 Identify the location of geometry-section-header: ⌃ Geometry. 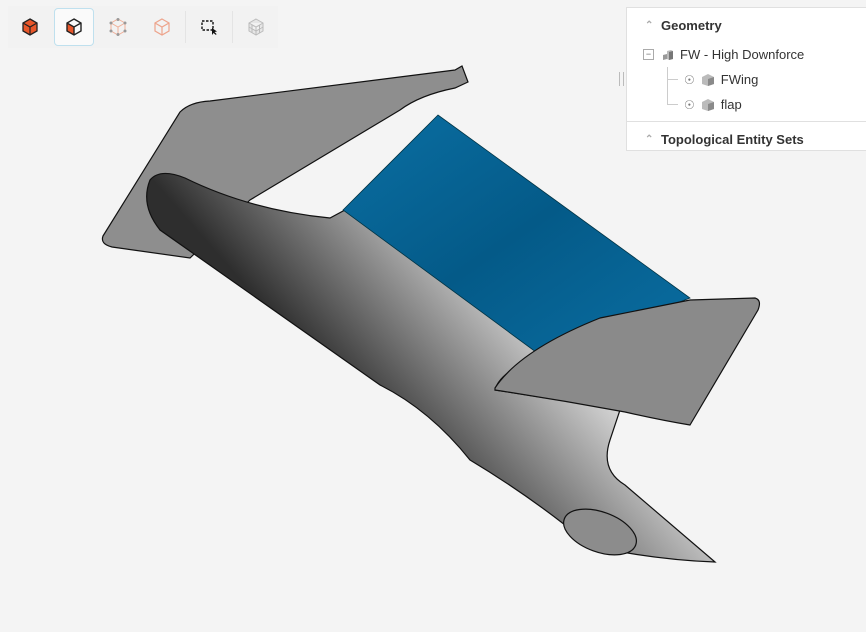
(746, 25).